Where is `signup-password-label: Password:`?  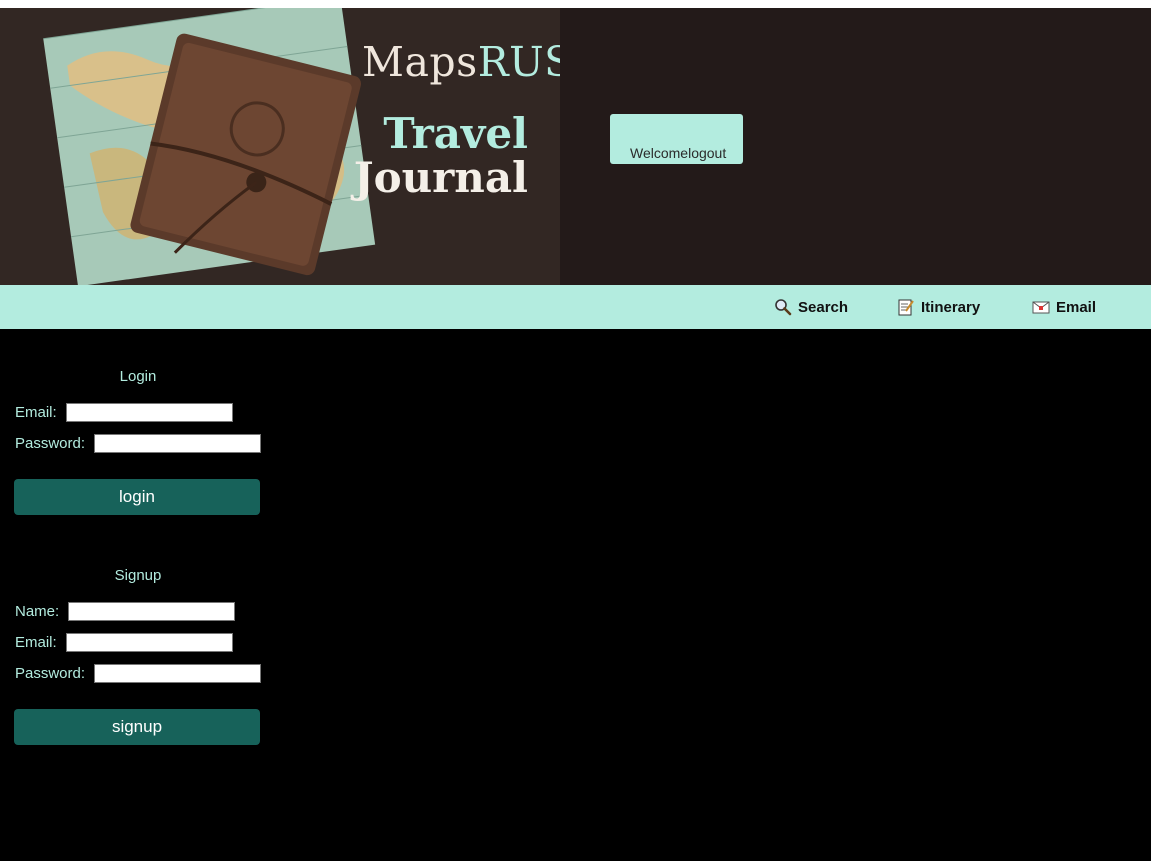
signup-password-label: Password: is located at coordinates (50, 673).